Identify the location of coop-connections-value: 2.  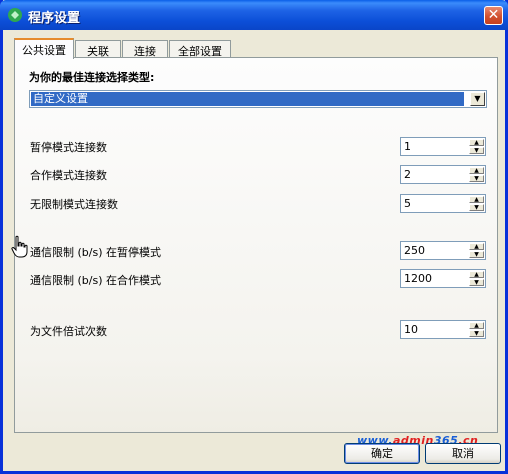
(407, 174).